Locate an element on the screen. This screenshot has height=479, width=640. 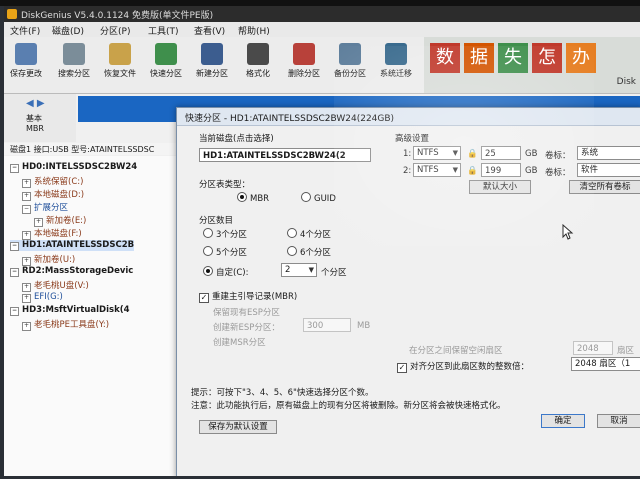
tree-item-partition: + EFI(G:) is located at coordinates (42, 297).